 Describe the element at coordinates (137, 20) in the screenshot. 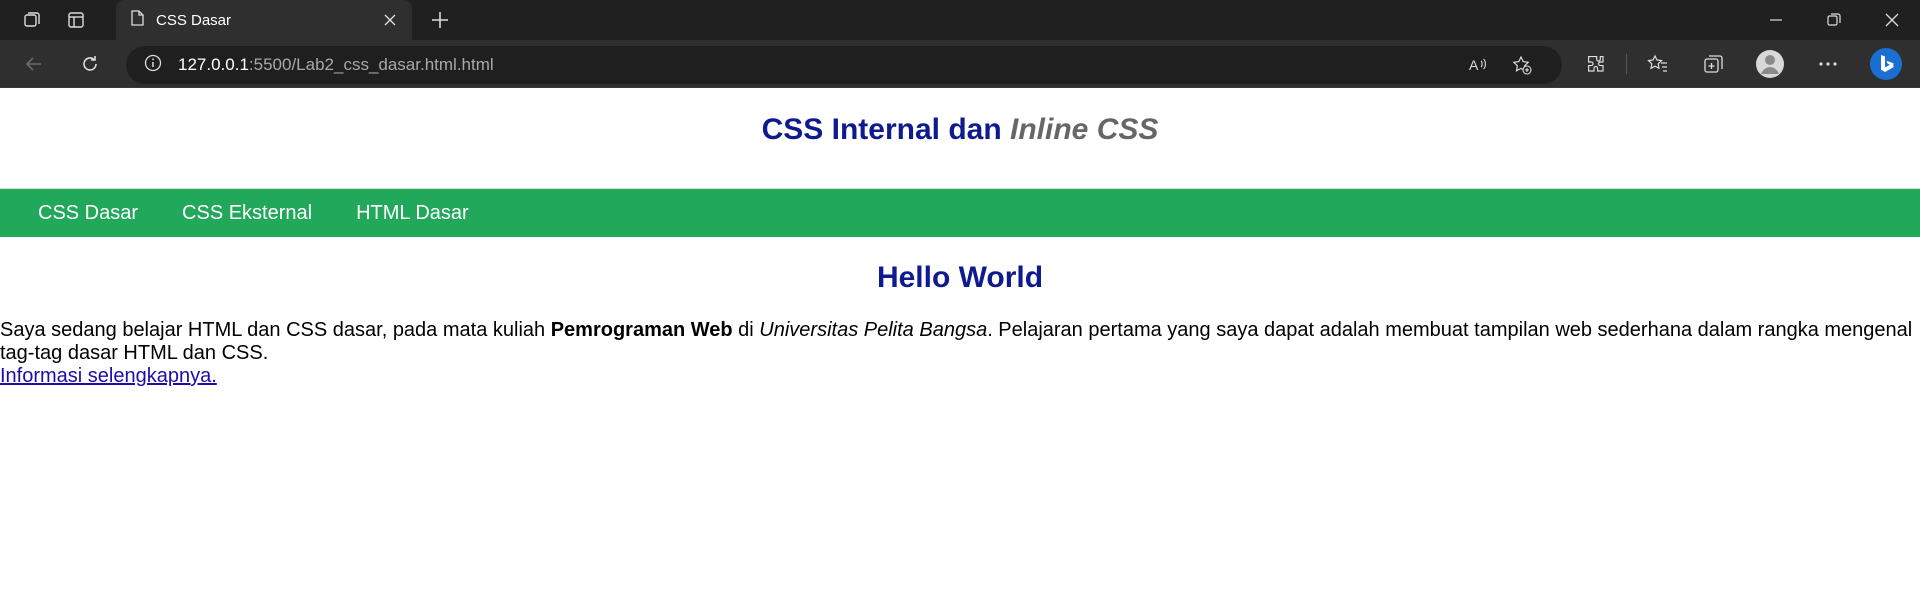

I see `page-icon` at that location.